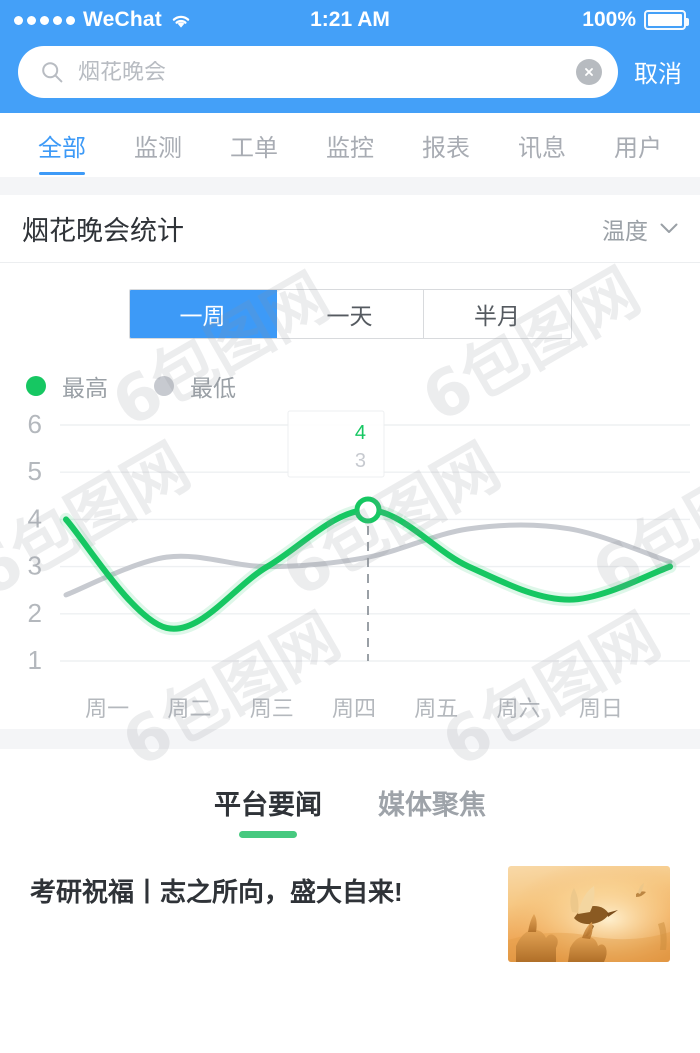 This screenshot has height=1053, width=700. I want to click on tab-users: 用户, so click(638, 145).